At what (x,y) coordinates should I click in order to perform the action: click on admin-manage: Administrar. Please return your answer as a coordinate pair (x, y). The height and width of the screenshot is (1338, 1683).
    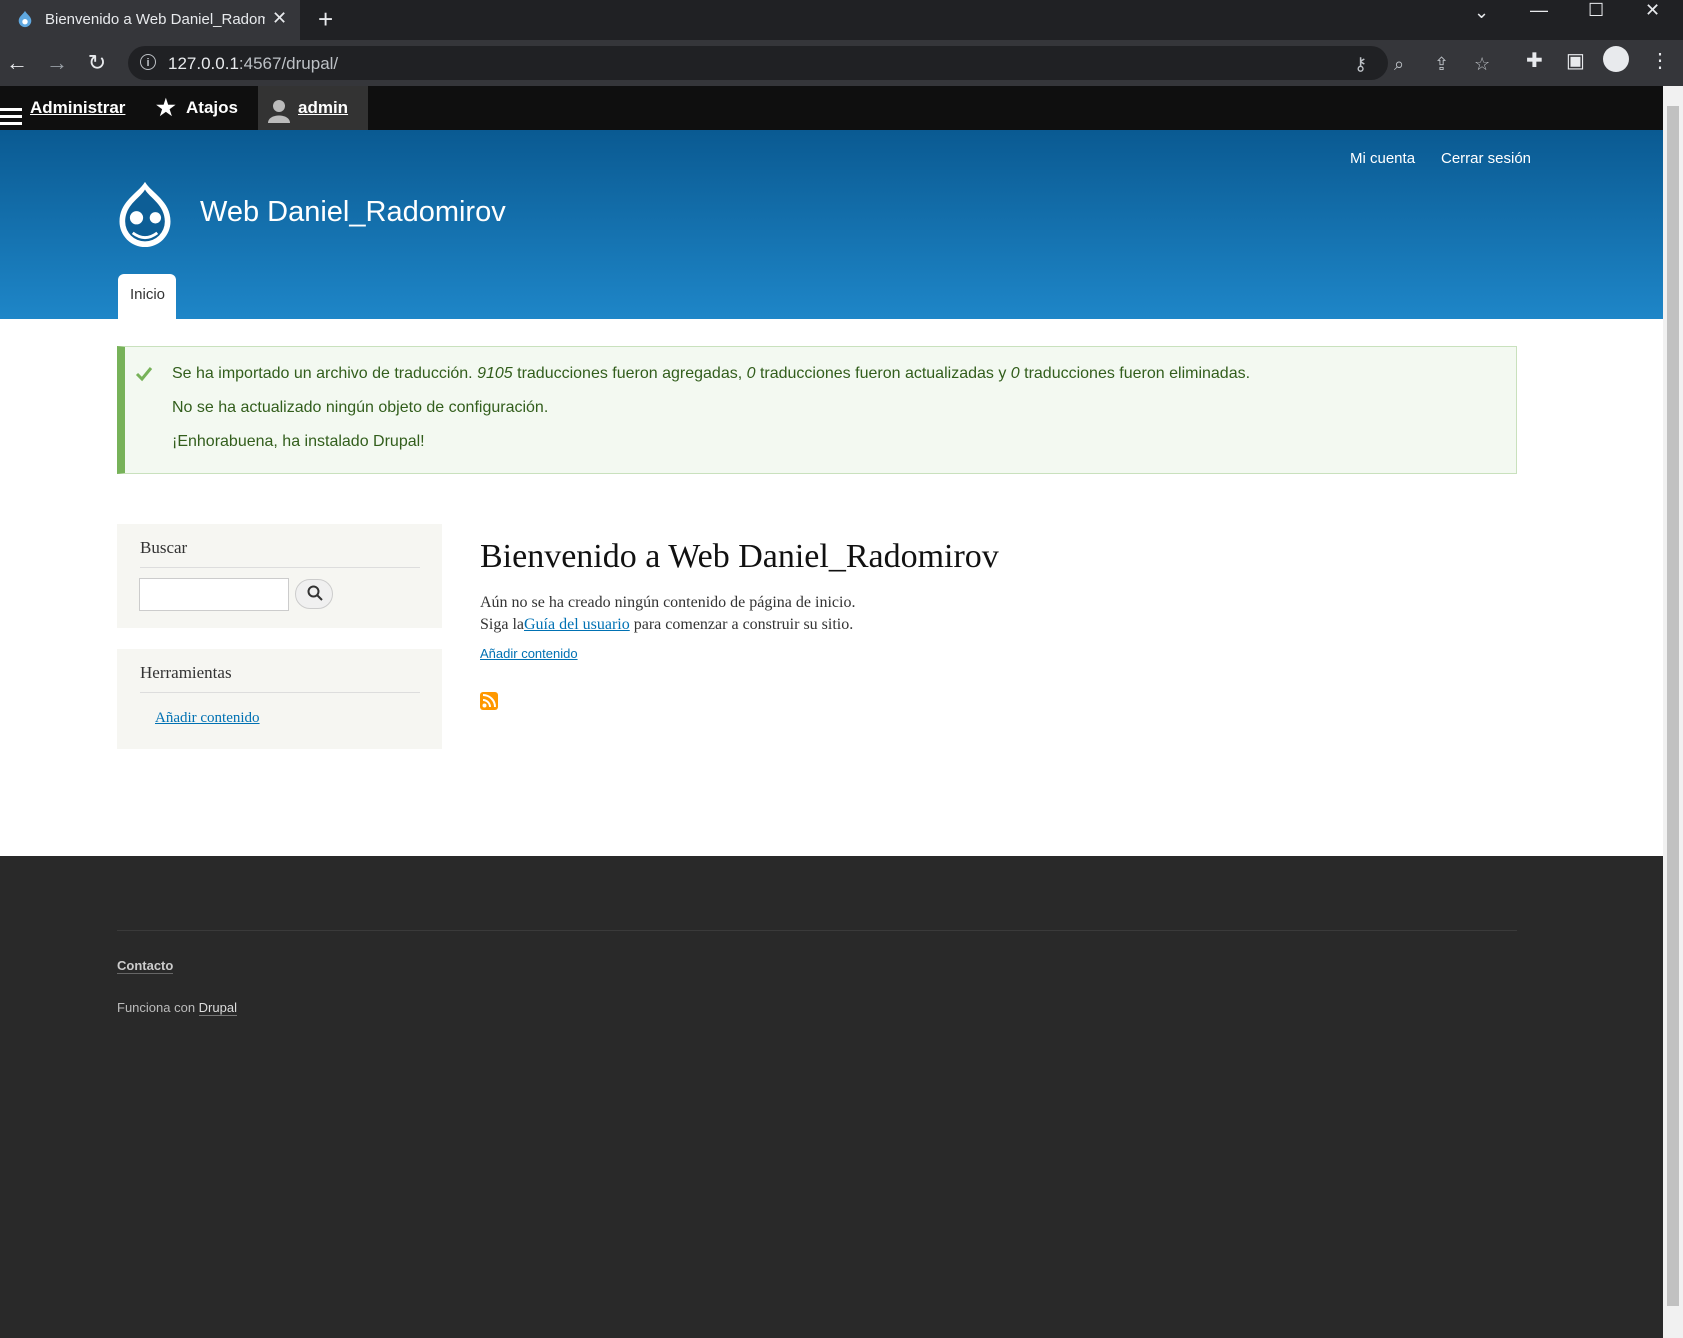
    Looking at the image, I should click on (73, 108).